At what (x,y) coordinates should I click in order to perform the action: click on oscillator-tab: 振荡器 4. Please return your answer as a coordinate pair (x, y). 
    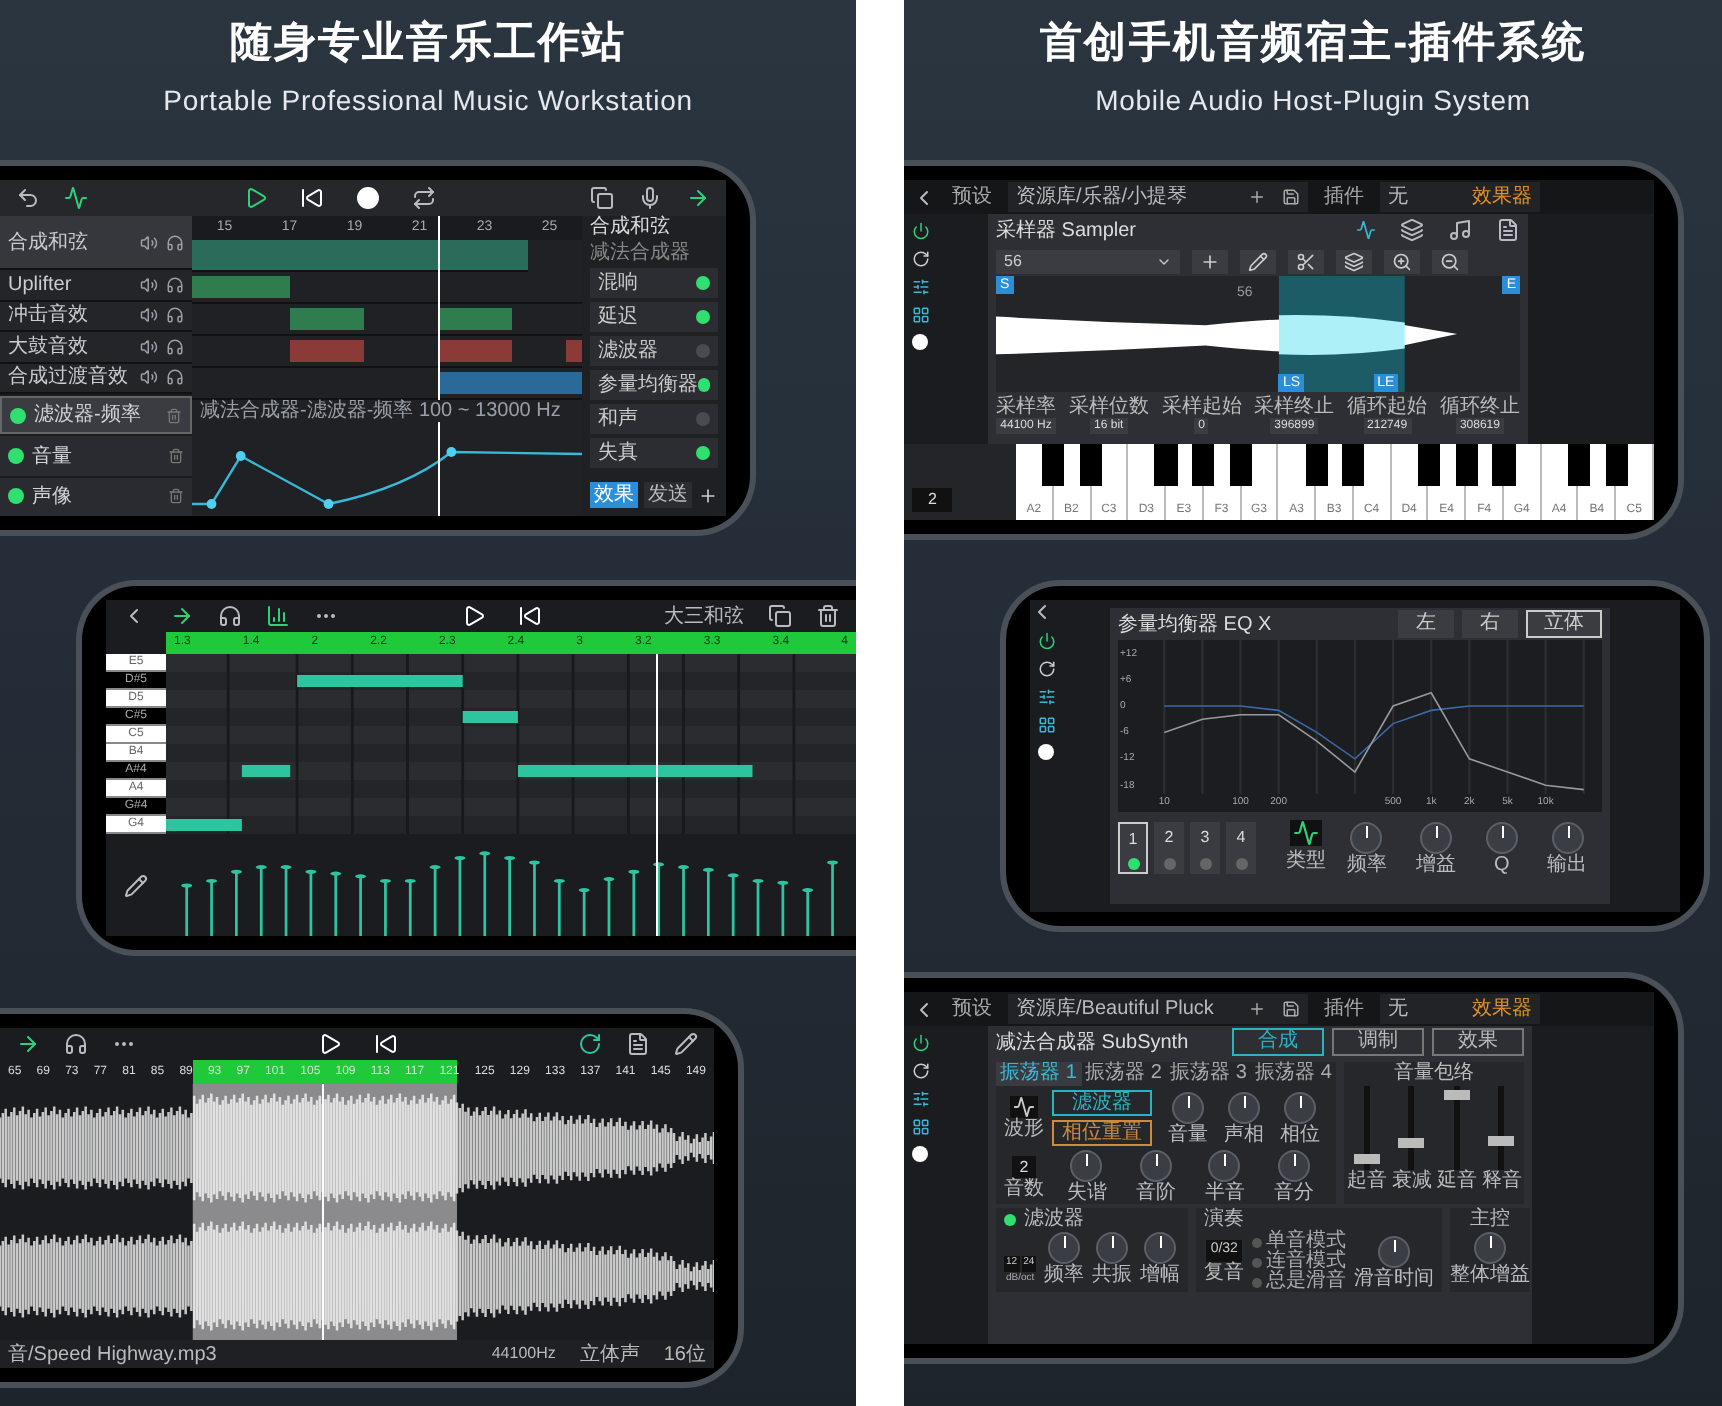
    Looking at the image, I should click on (1293, 1074).